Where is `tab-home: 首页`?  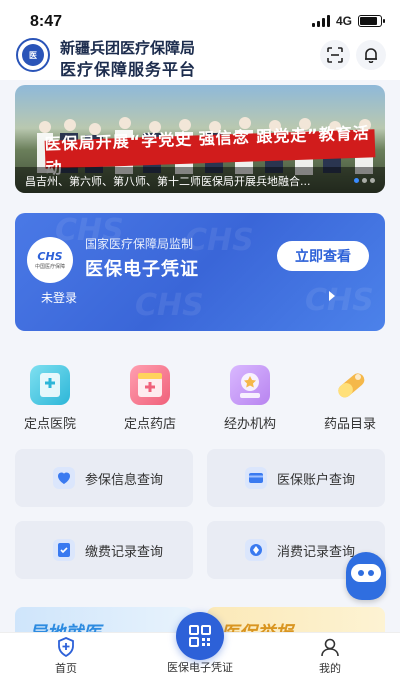 tab-home: 首页 is located at coordinates (66, 653).